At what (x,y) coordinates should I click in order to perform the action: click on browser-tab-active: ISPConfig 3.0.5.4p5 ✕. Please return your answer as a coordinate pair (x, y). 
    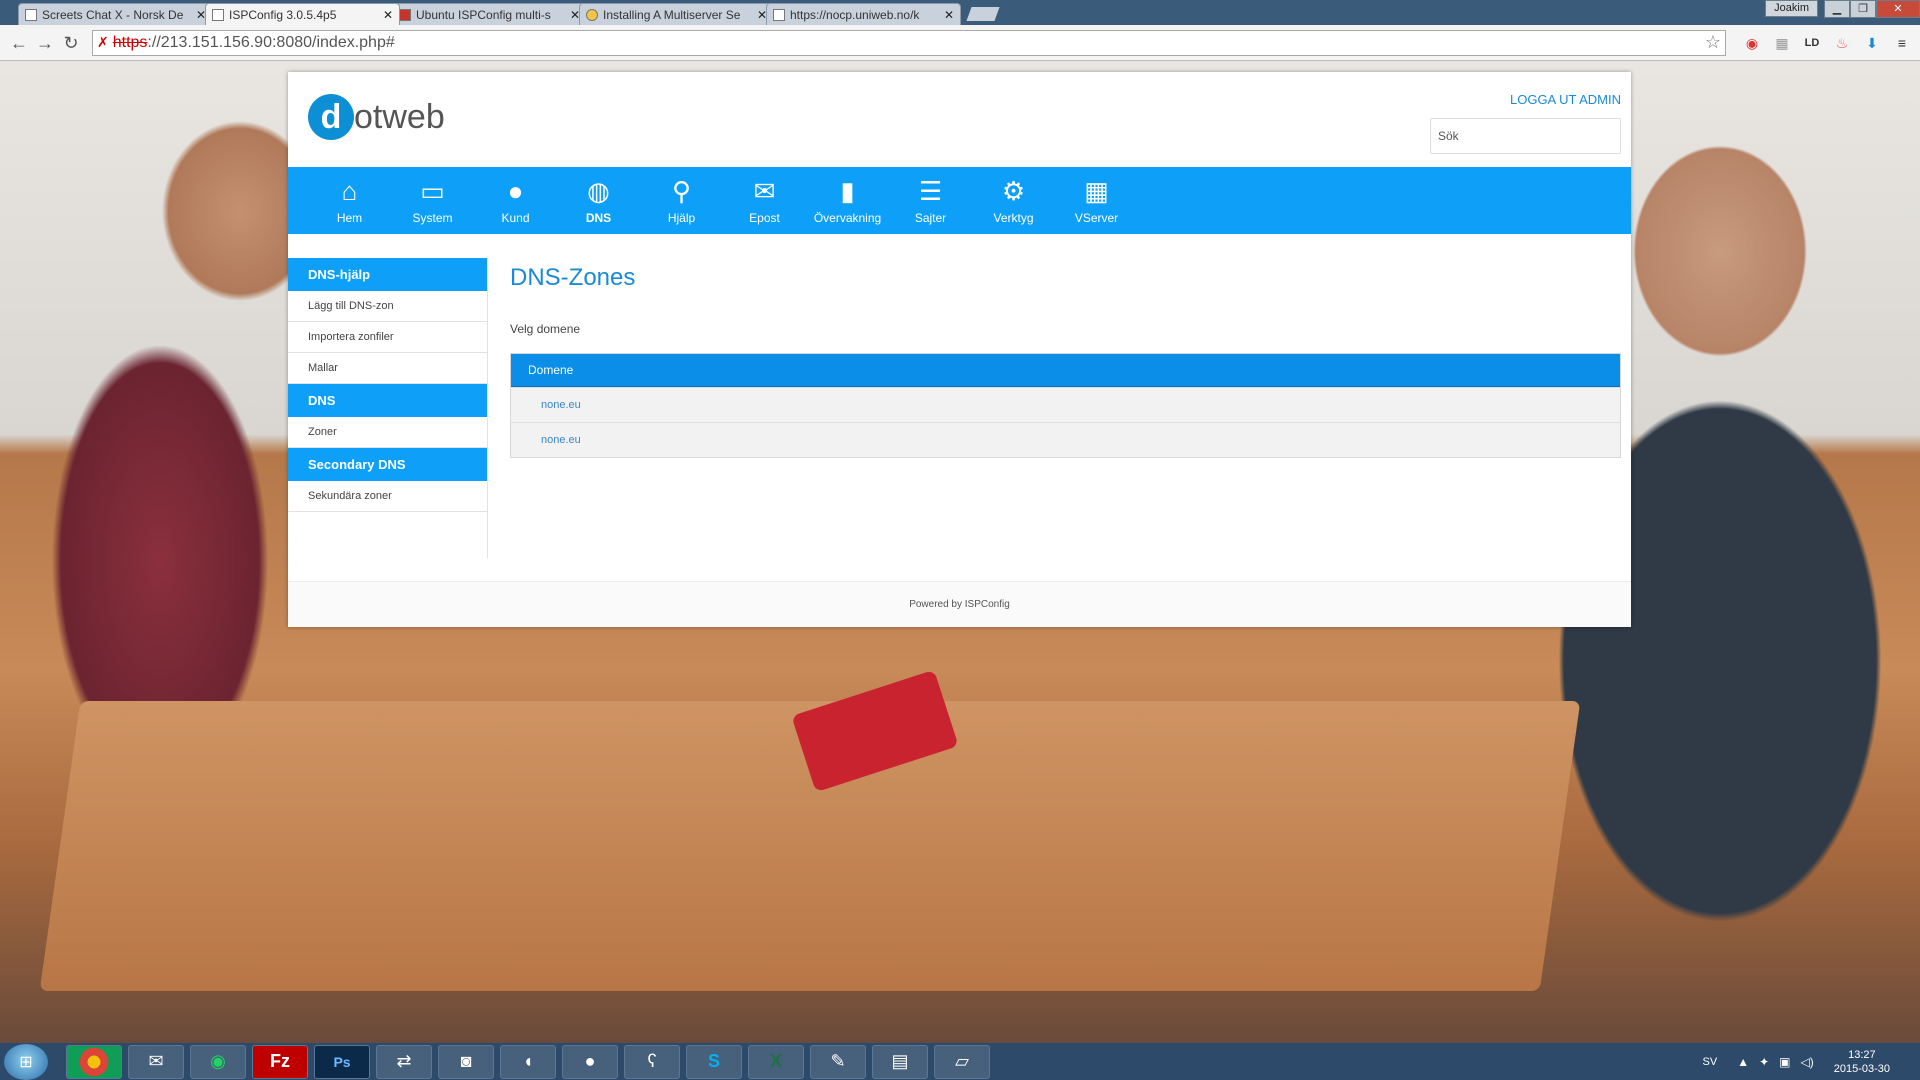
    Looking at the image, I should click on (302, 14).